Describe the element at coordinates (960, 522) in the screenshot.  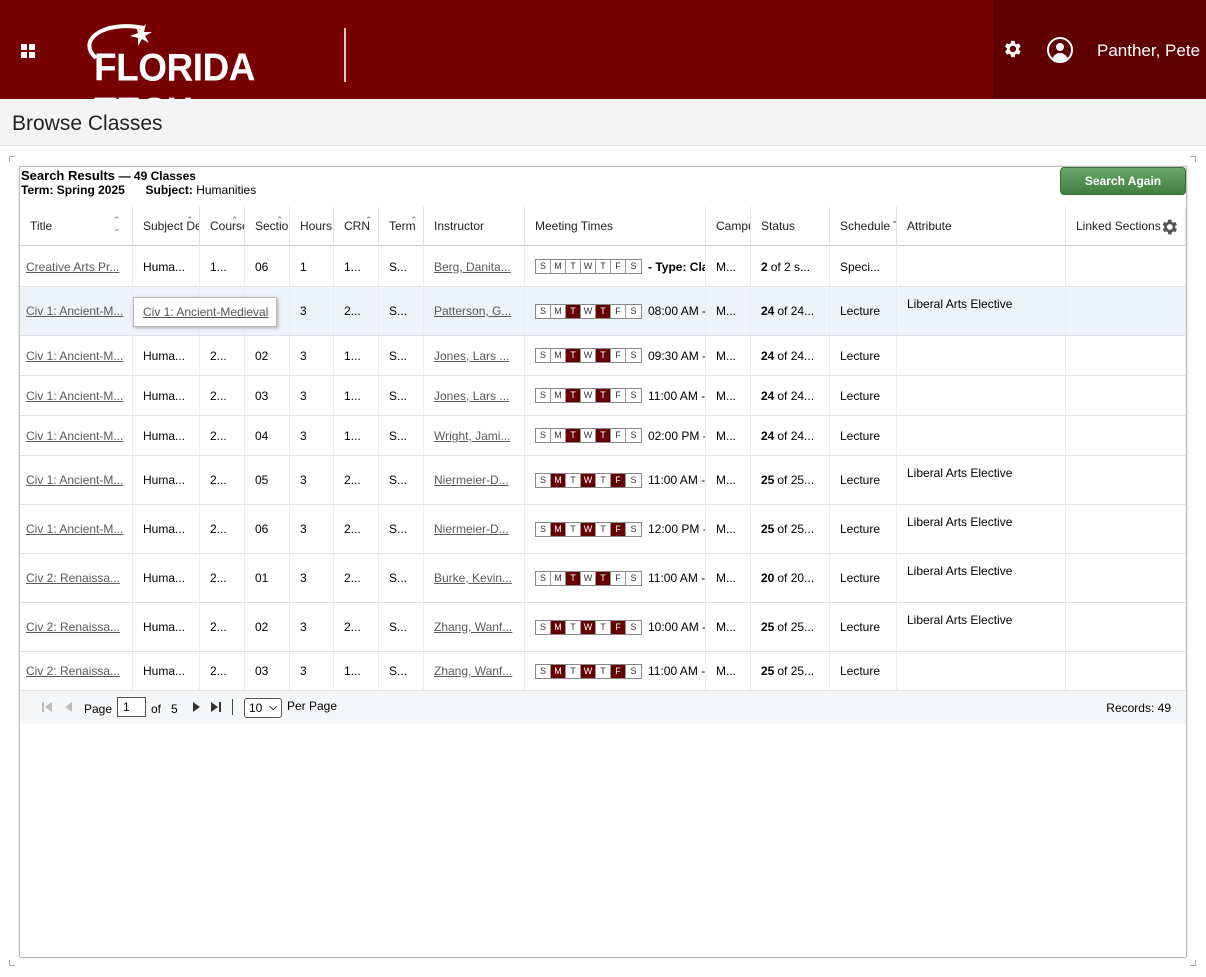
I see `cell-text: Liberal Arts Elective` at that location.